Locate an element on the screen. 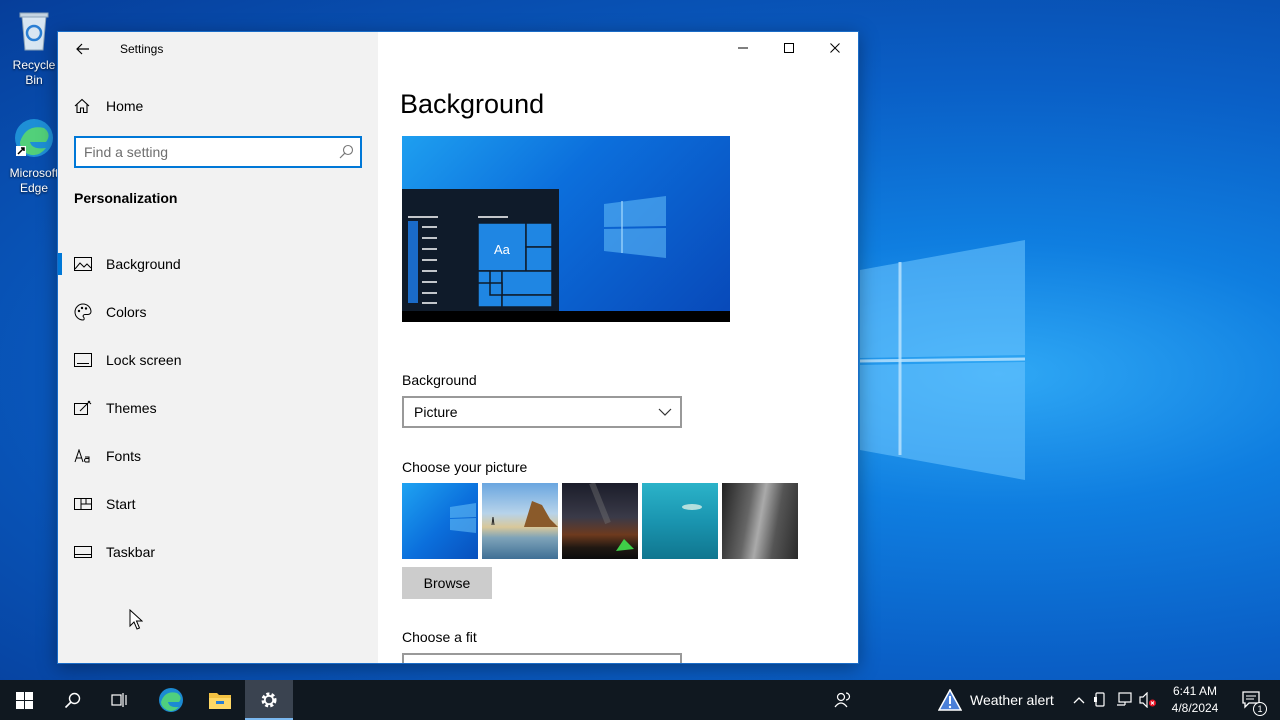 The width and height of the screenshot is (1280, 720). search-taskbar-button is located at coordinates (72, 700).